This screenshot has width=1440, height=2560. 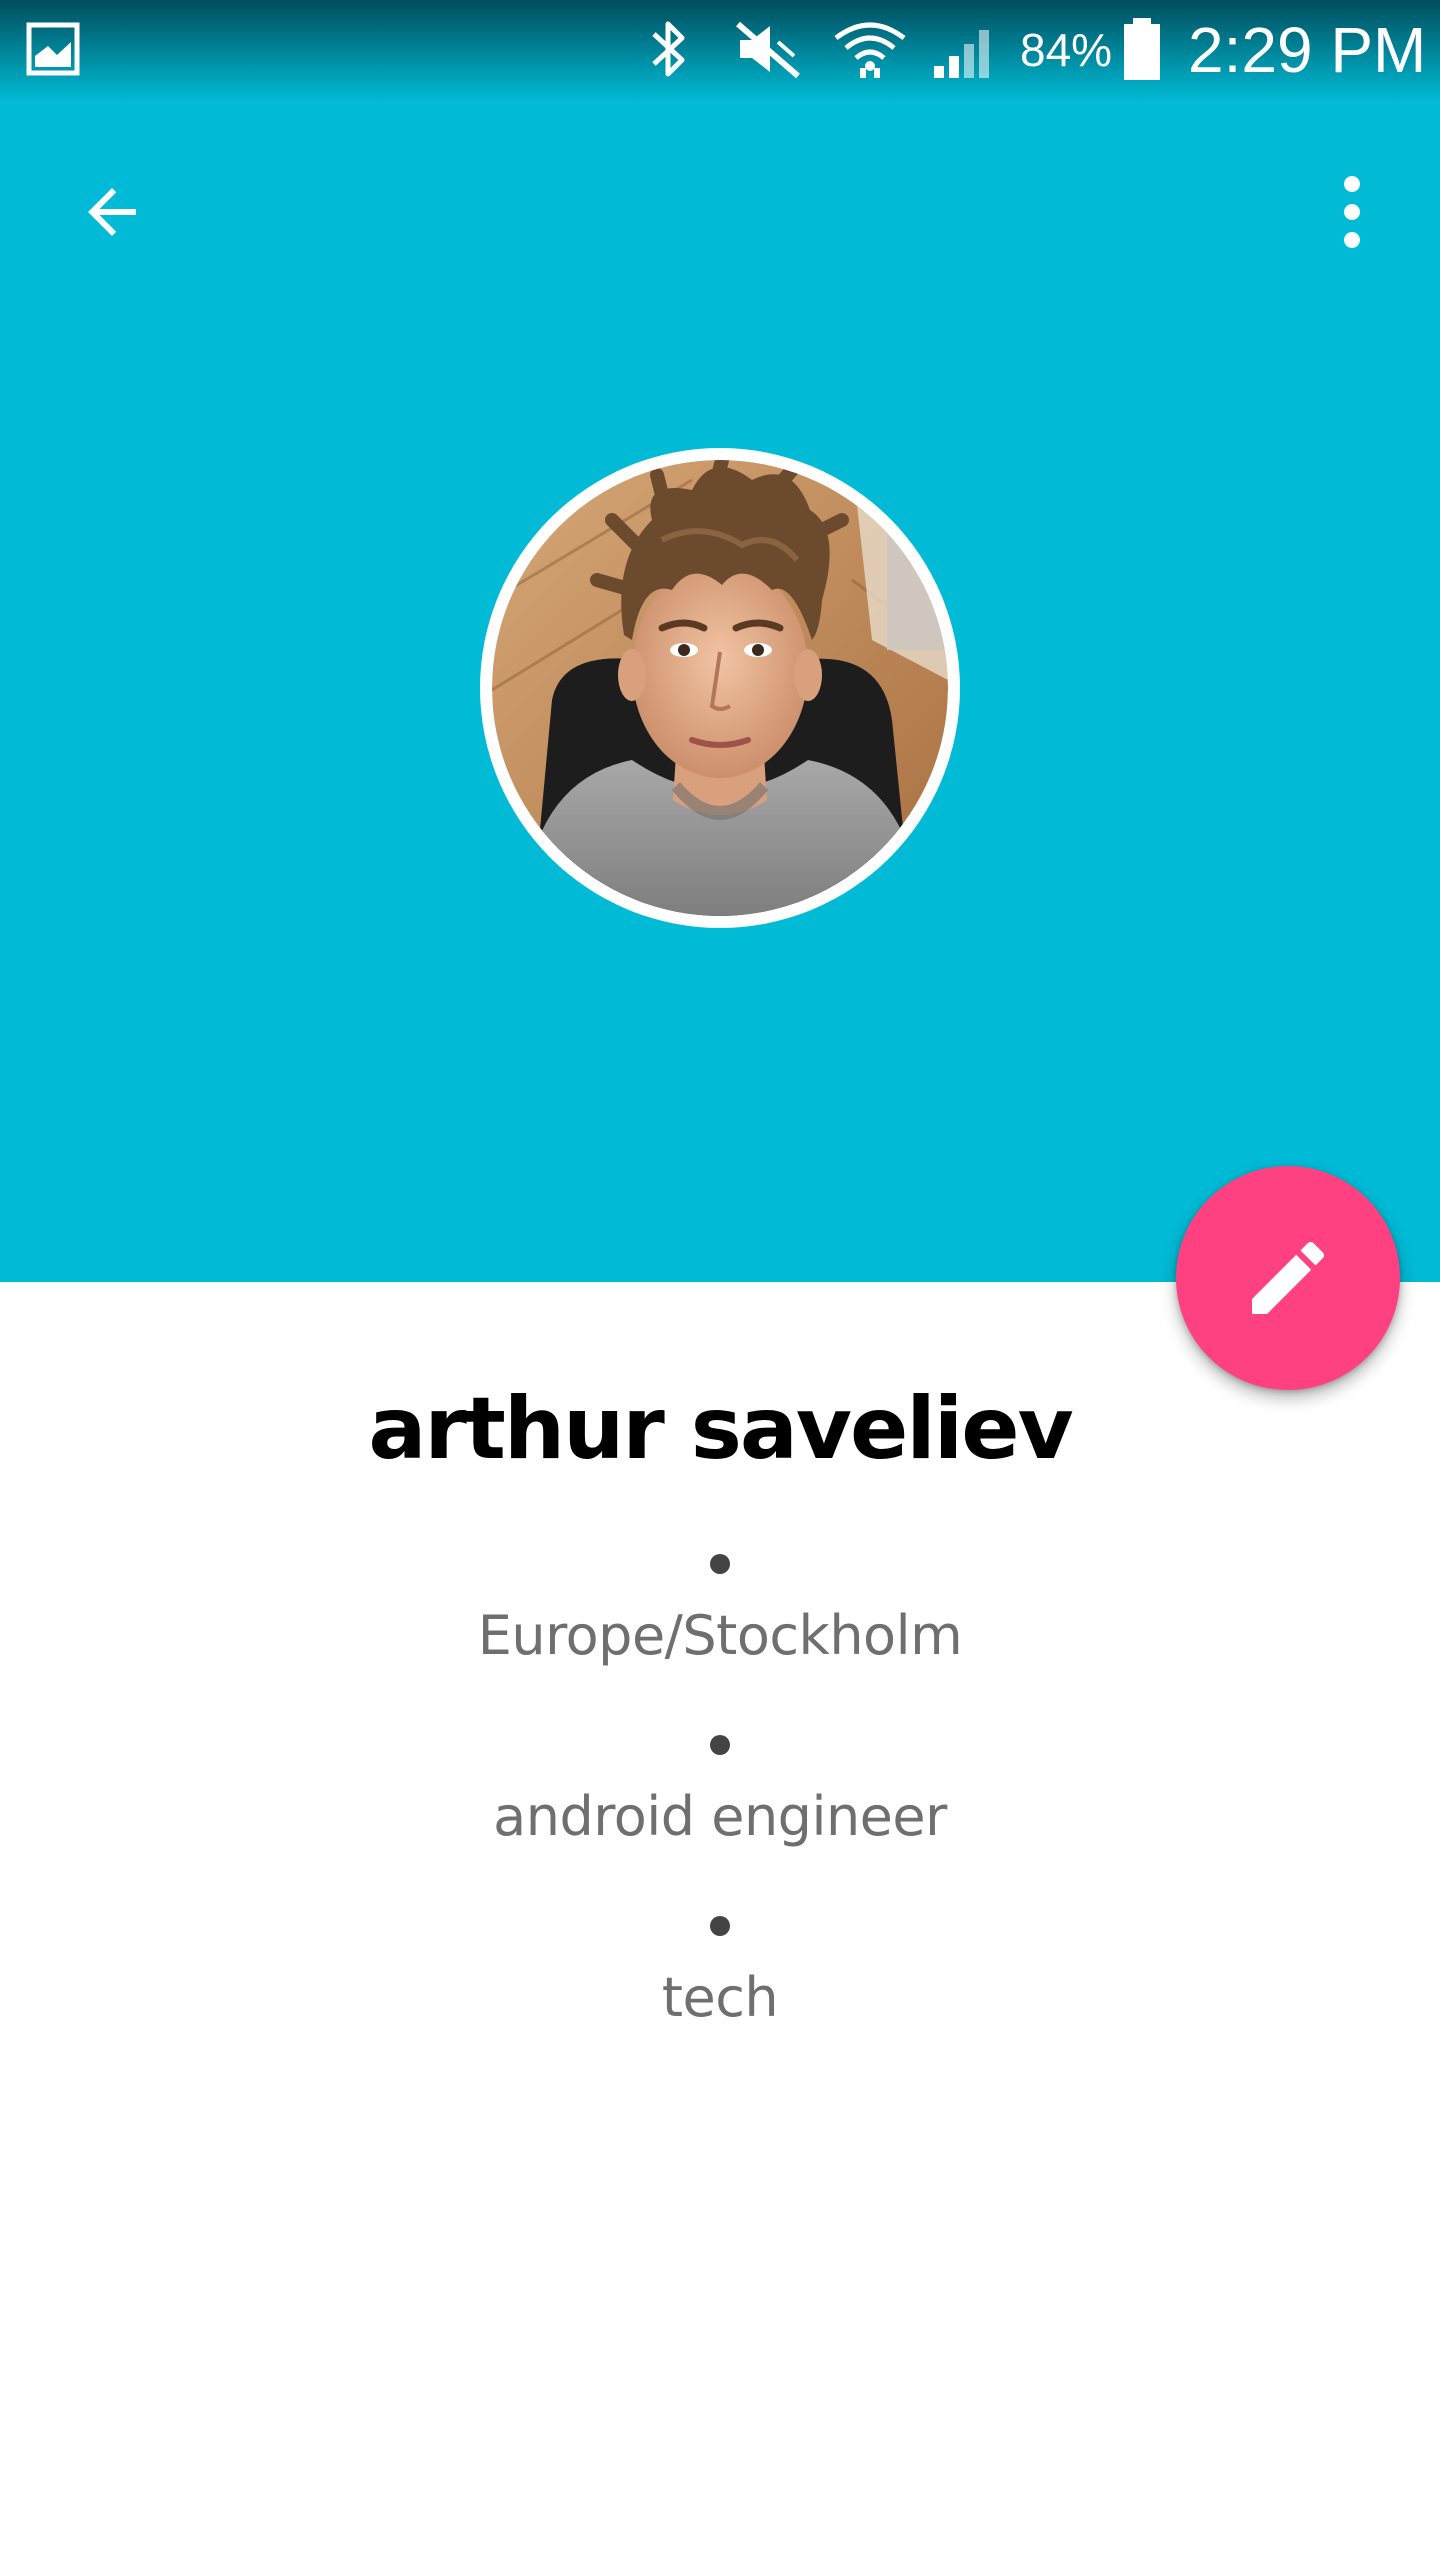 What do you see at coordinates (1307, 50) in the screenshot?
I see `clock: 2:29 PM` at bounding box center [1307, 50].